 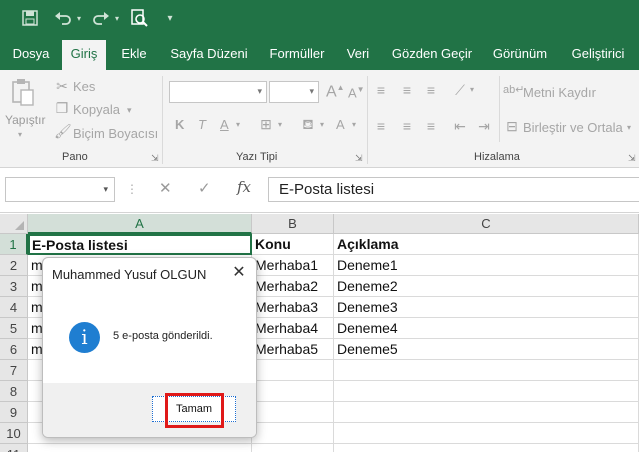 What do you see at coordinates (14, 286) in the screenshot?
I see `row-header: 3` at bounding box center [14, 286].